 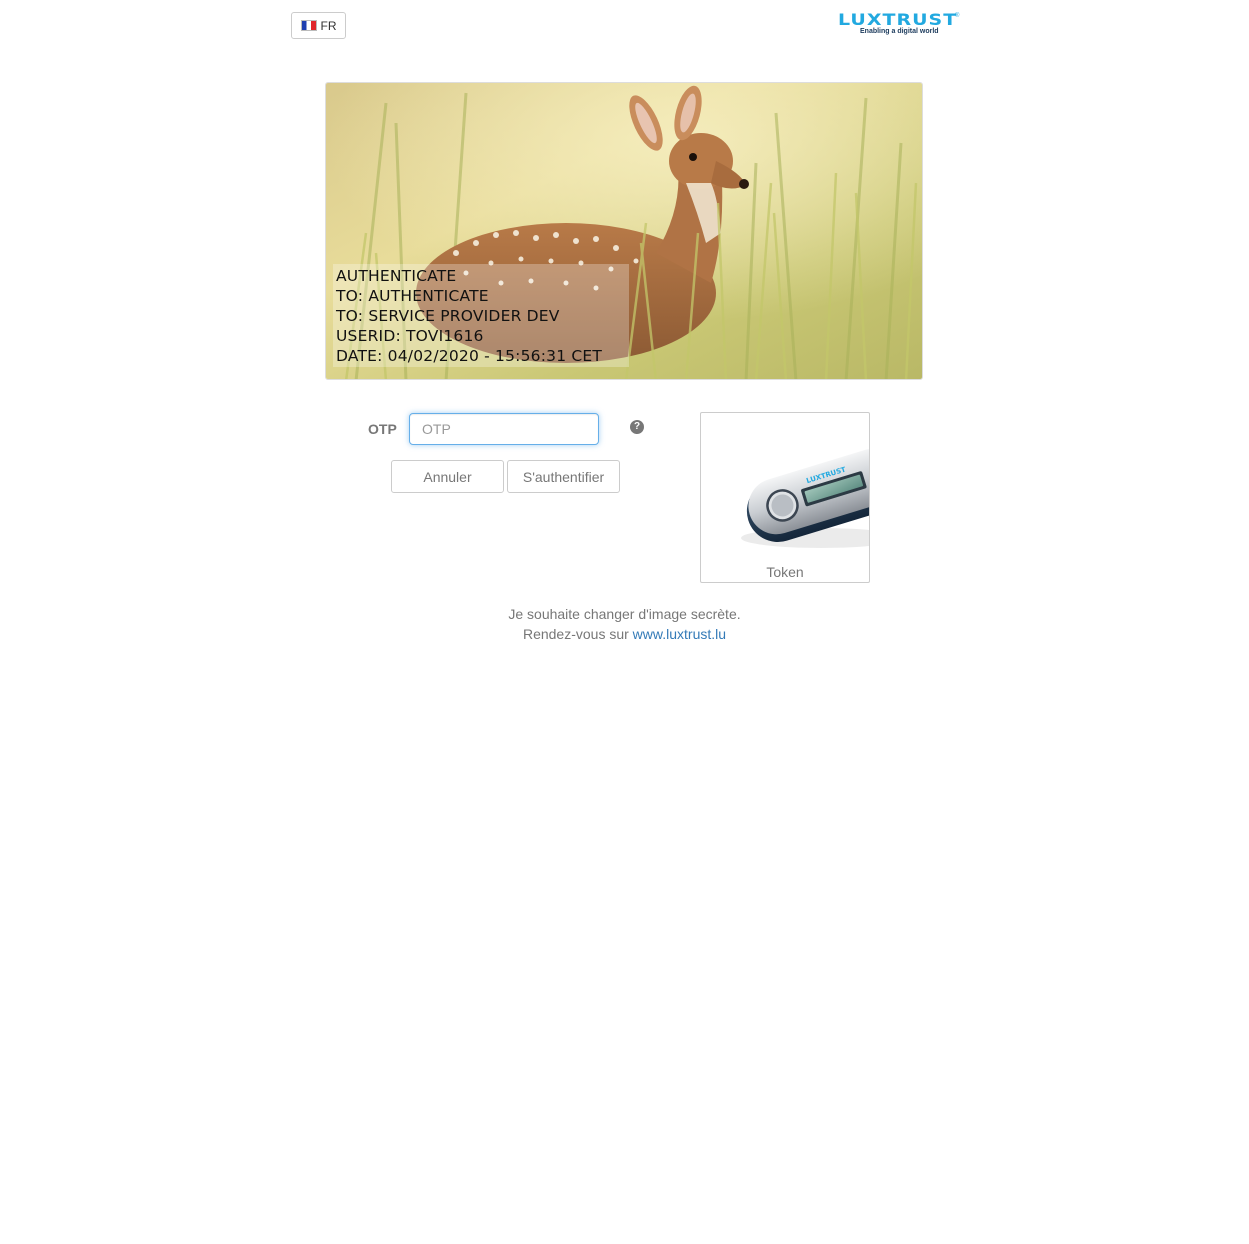 What do you see at coordinates (575, 634) in the screenshot?
I see `visit-site-prefix: Rendez-vous sur` at bounding box center [575, 634].